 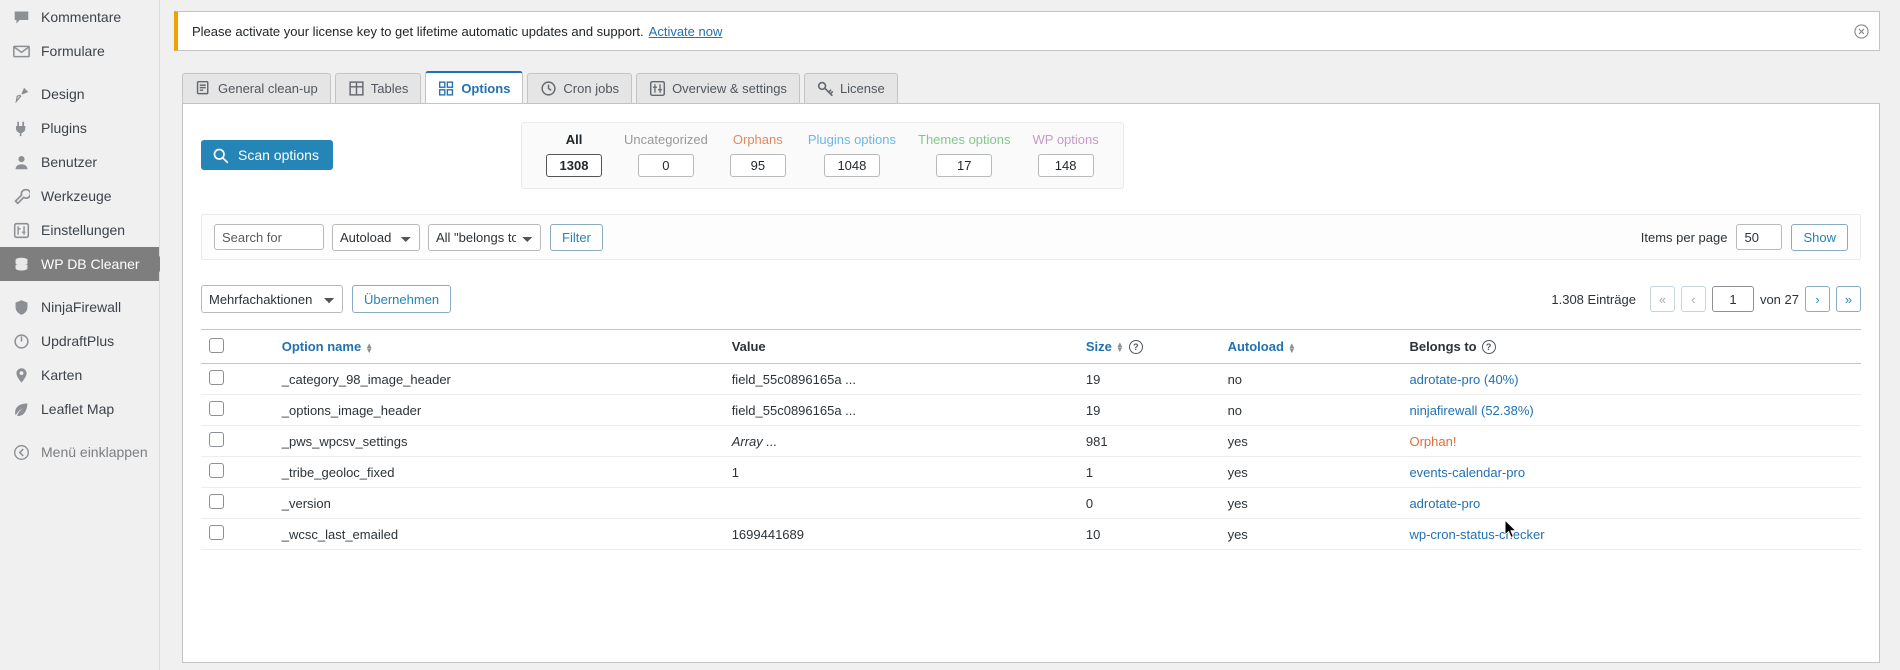 What do you see at coordinates (851, 139) in the screenshot?
I see `stat-label: Plugins options` at bounding box center [851, 139].